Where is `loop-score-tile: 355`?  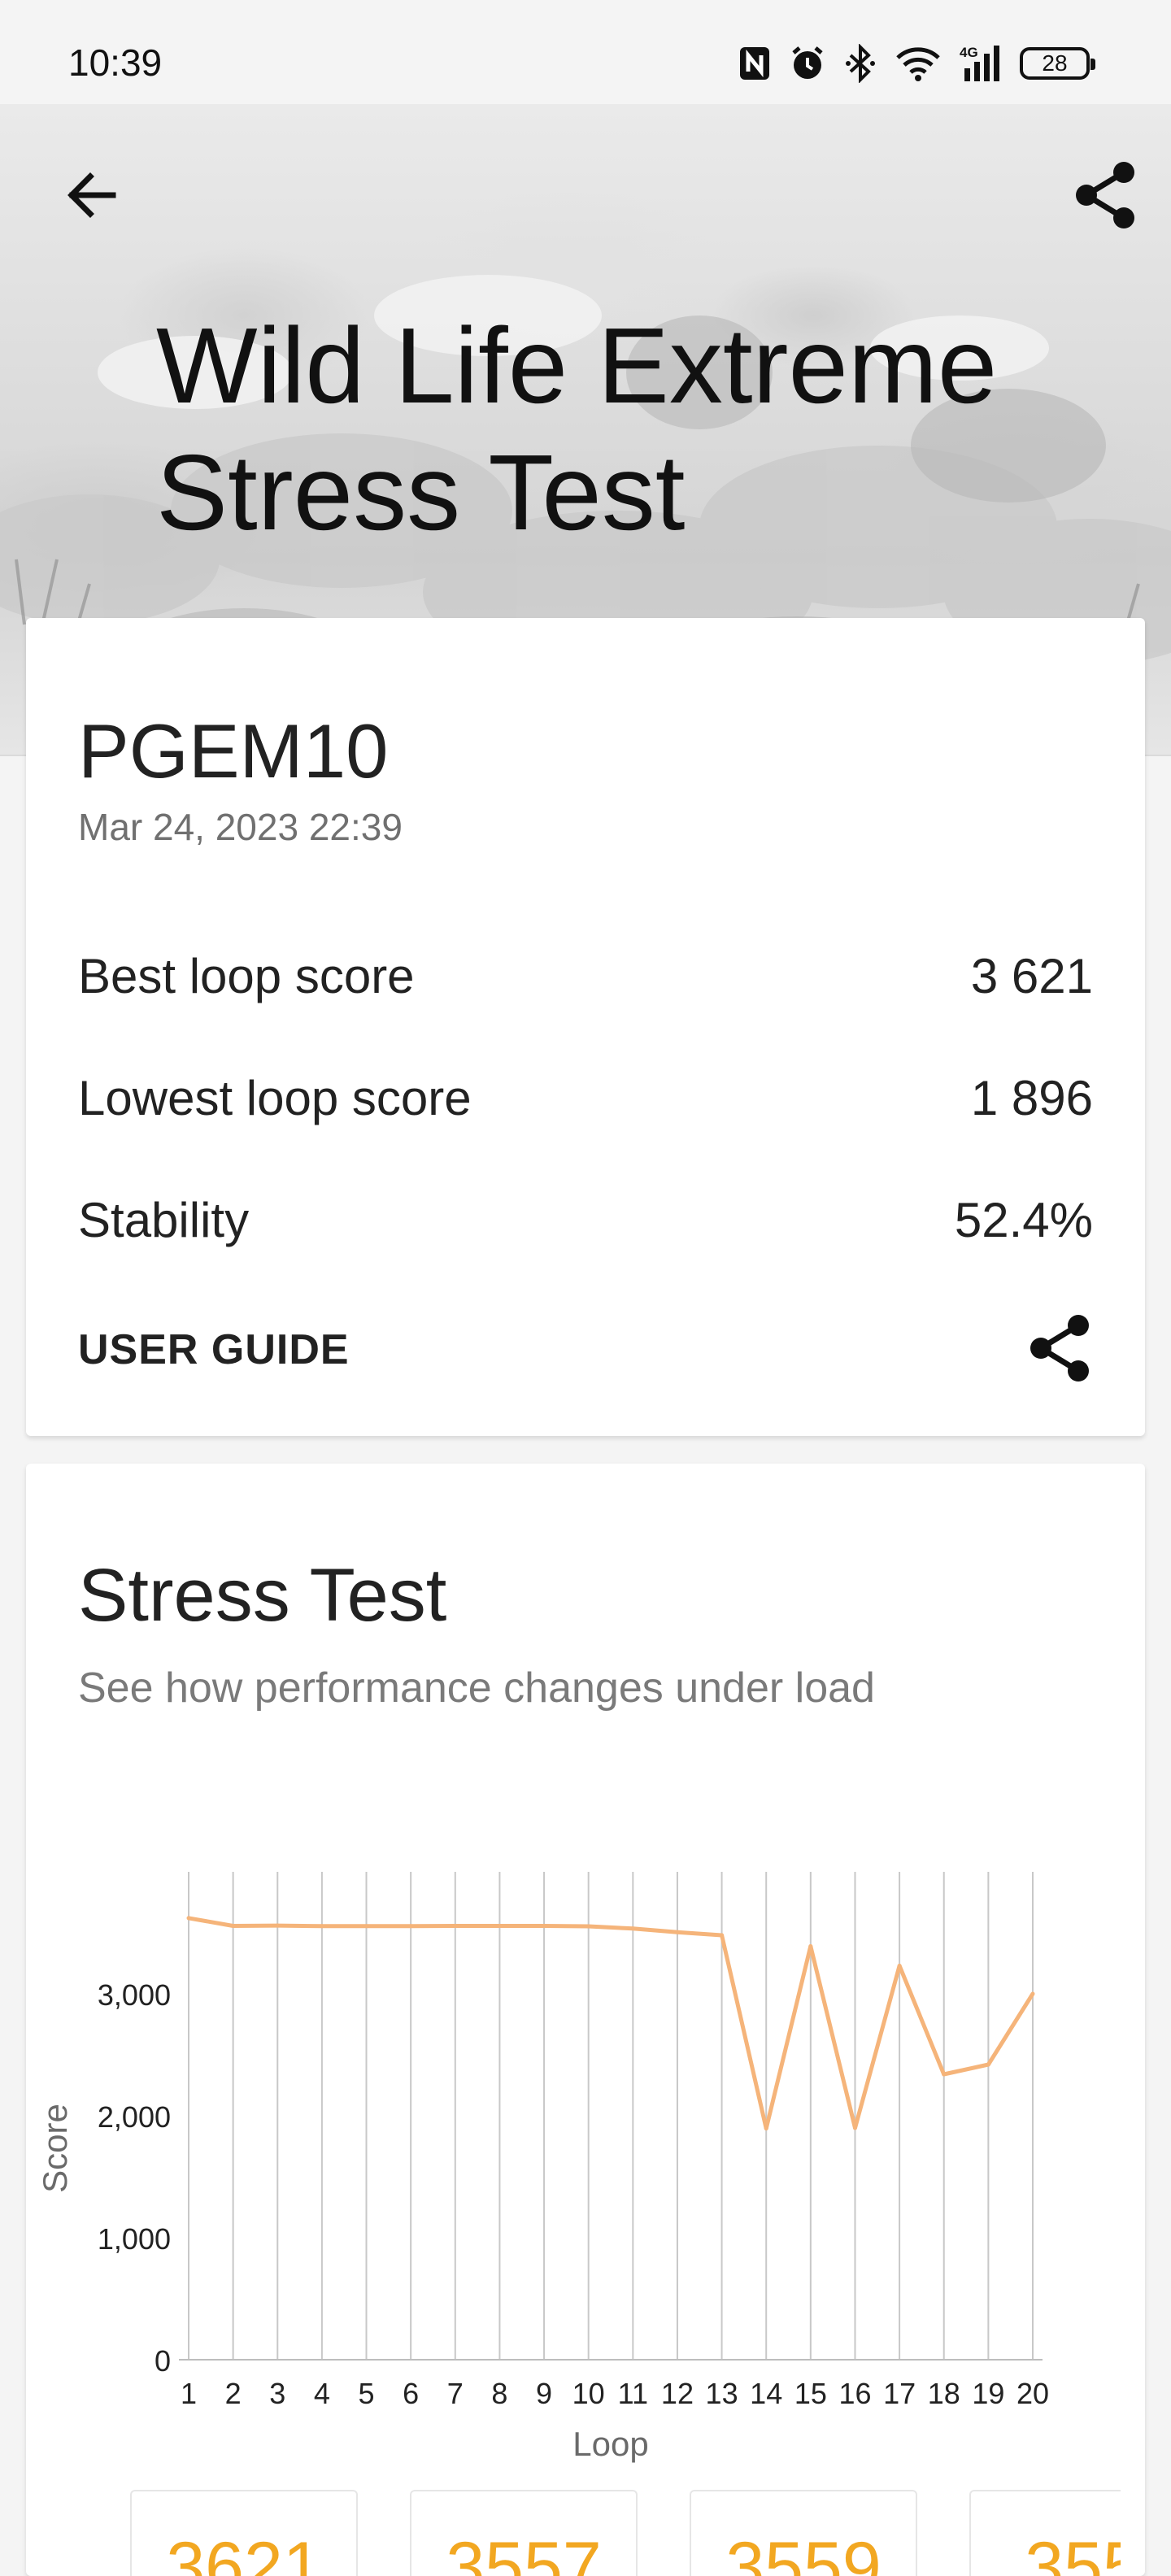
loop-score-tile: 355 is located at coordinates (1045, 2533).